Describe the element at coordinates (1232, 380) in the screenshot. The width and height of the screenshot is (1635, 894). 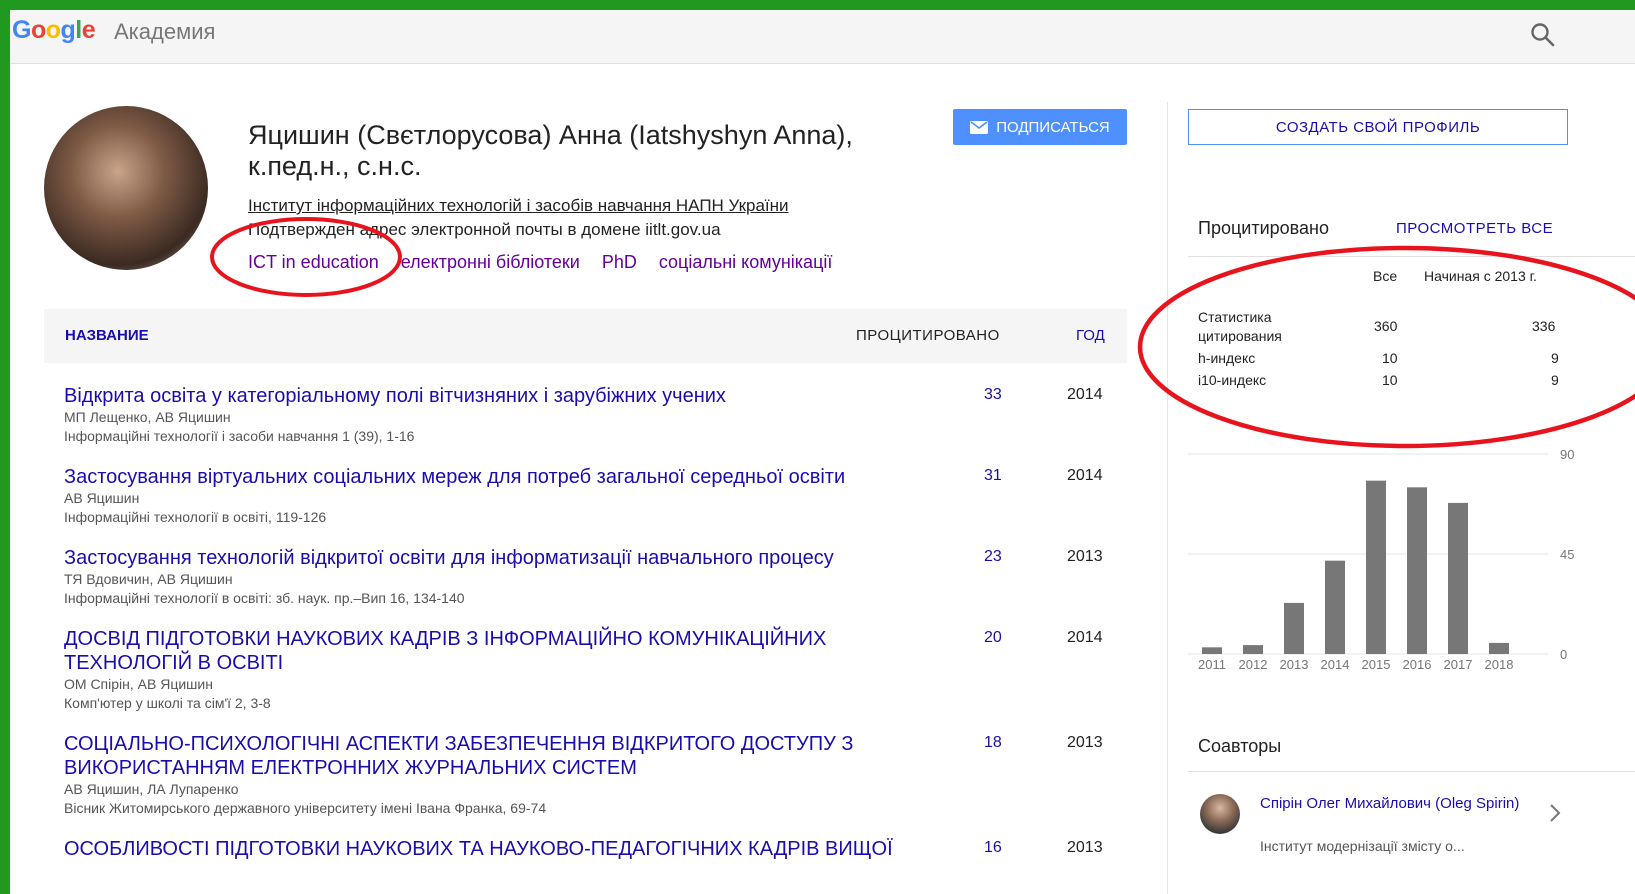
I see `stat-label-i10-index: i10-индекс` at that location.